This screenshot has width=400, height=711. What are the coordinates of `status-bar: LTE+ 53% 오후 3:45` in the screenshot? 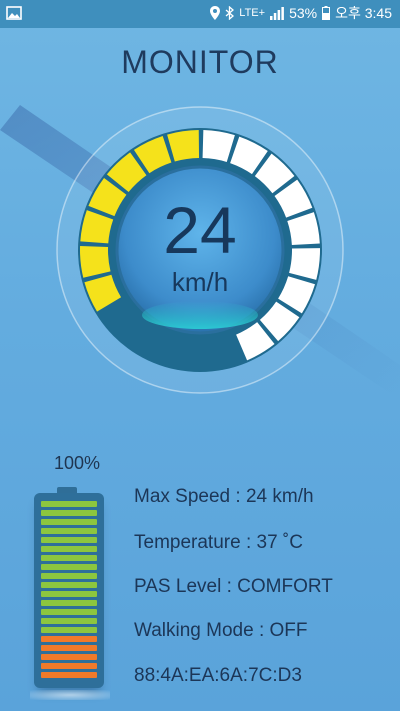 It's located at (200, 14).